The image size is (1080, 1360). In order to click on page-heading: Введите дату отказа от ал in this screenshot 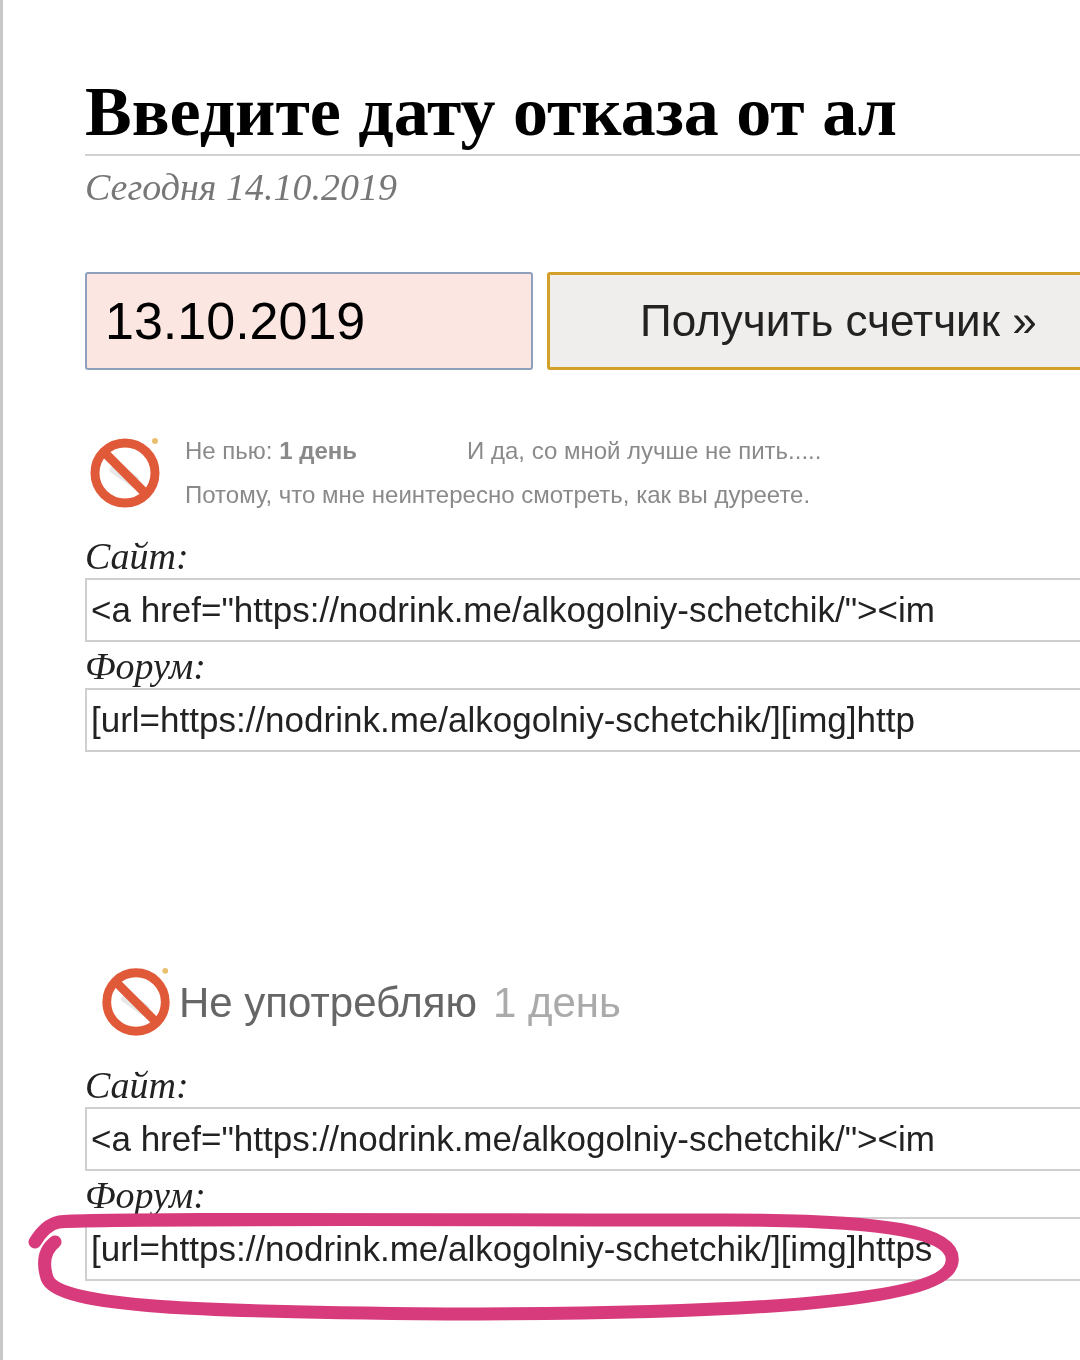, I will do `click(582, 114)`.